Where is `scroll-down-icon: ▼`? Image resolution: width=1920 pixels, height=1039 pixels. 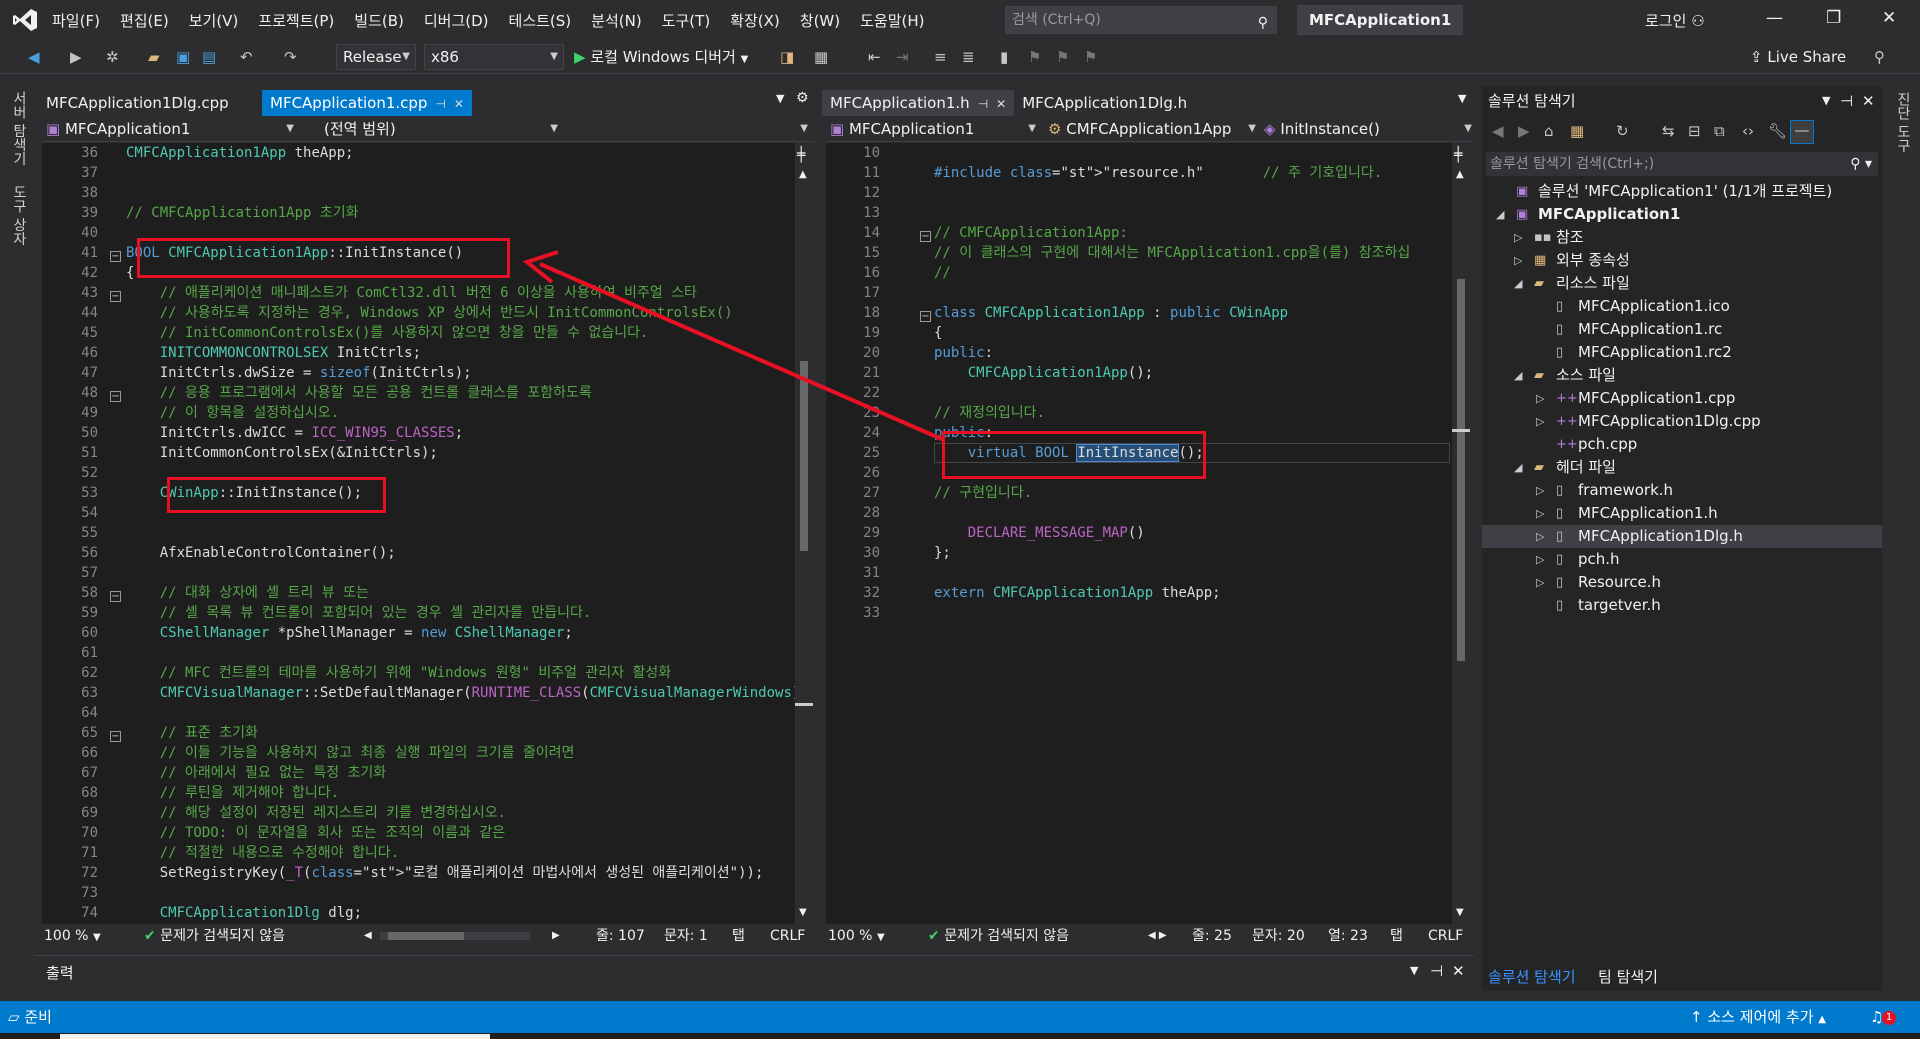
scroll-down-icon: ▼ is located at coordinates (803, 912).